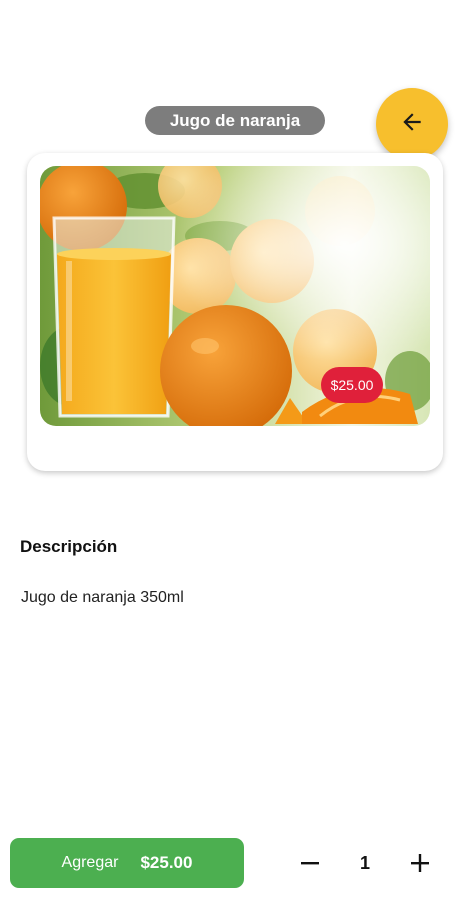 The width and height of the screenshot is (469, 900). I want to click on minus-icon, so click(310, 863).